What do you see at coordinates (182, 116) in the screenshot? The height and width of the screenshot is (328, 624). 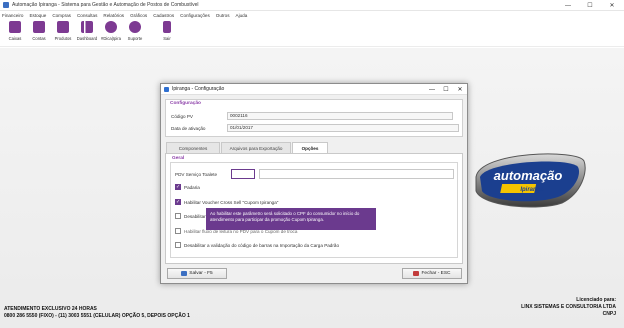 I see `codigo-pv-label: Código PV` at bounding box center [182, 116].